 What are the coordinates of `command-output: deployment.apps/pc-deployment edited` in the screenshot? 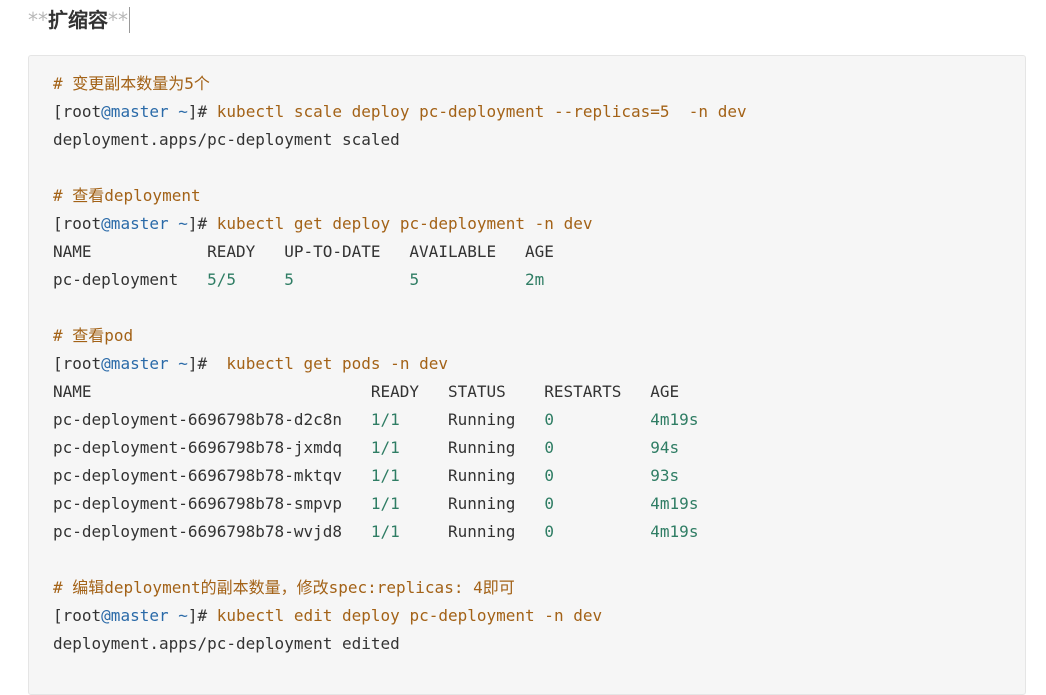 It's located at (226, 643).